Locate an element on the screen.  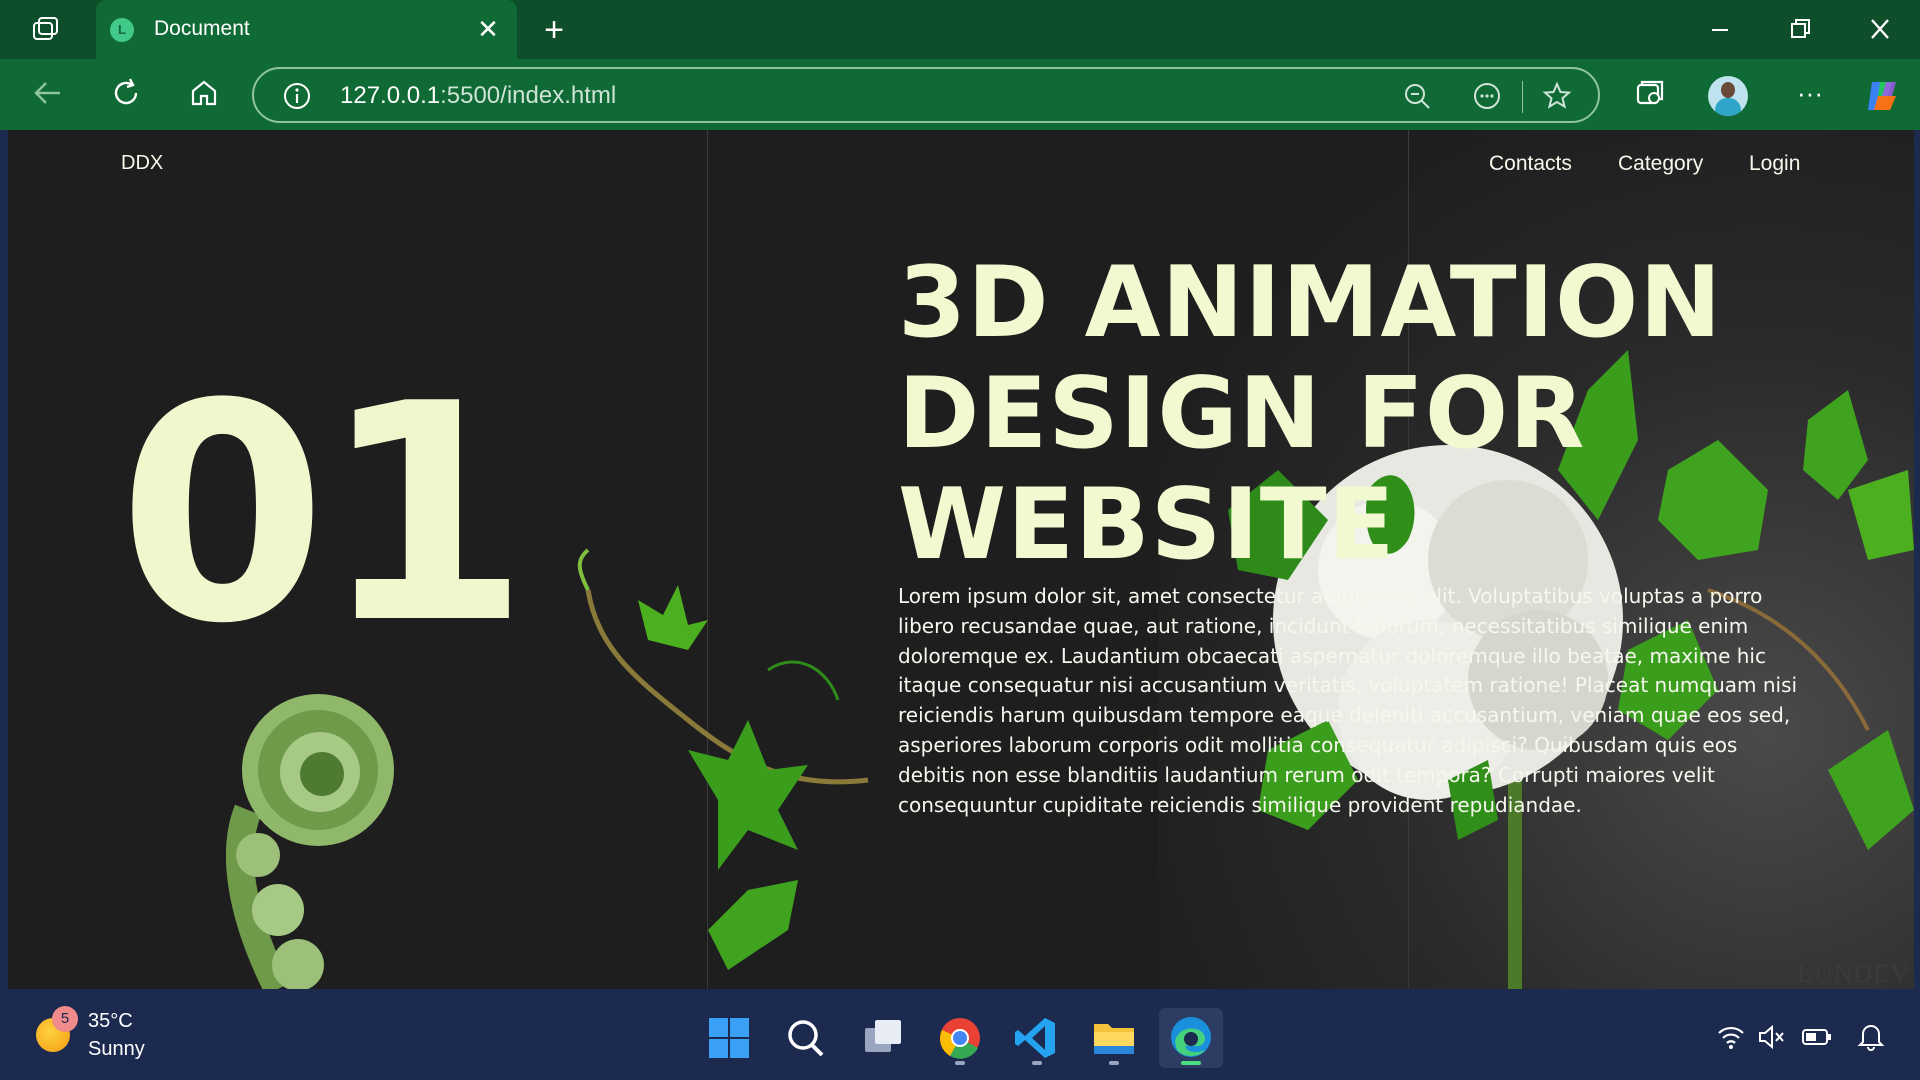
vscode-running-dot is located at coordinates (1037, 1063).